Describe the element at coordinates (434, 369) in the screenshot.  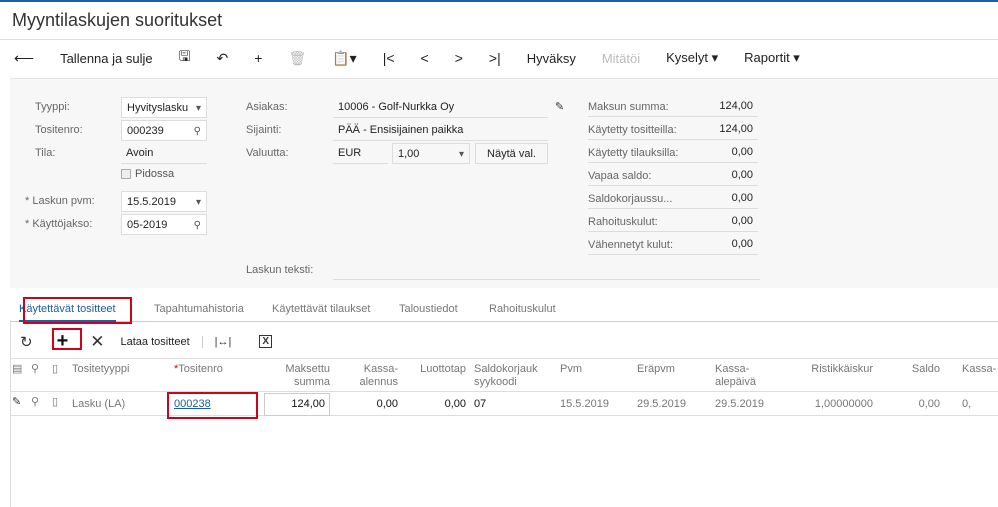
I see `column-header: Luottotap` at that location.